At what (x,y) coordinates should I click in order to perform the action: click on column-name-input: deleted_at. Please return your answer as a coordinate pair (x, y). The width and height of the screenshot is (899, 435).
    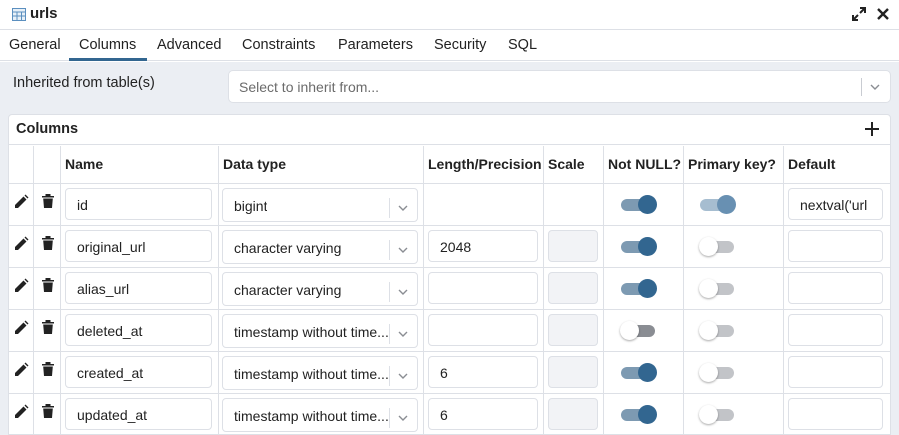
    Looking at the image, I should click on (138, 330).